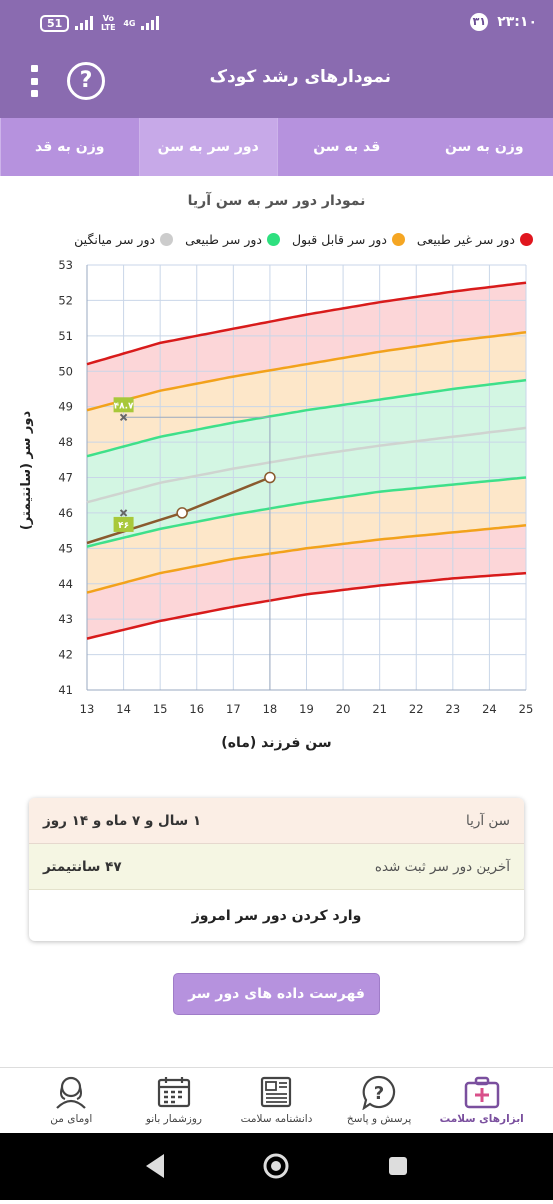 The image size is (553, 1204). Describe the element at coordinates (65, 371) in the screenshot. I see `y-tick-label: 50` at that location.